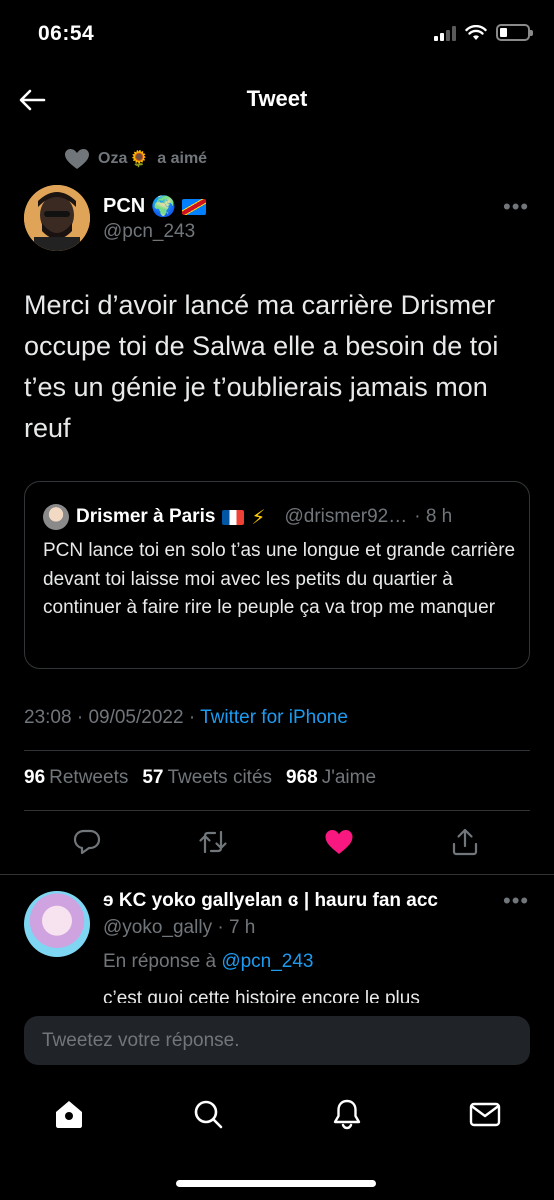  I want to click on liked-by-row: Oza 🌻 a aimé, so click(135, 159).